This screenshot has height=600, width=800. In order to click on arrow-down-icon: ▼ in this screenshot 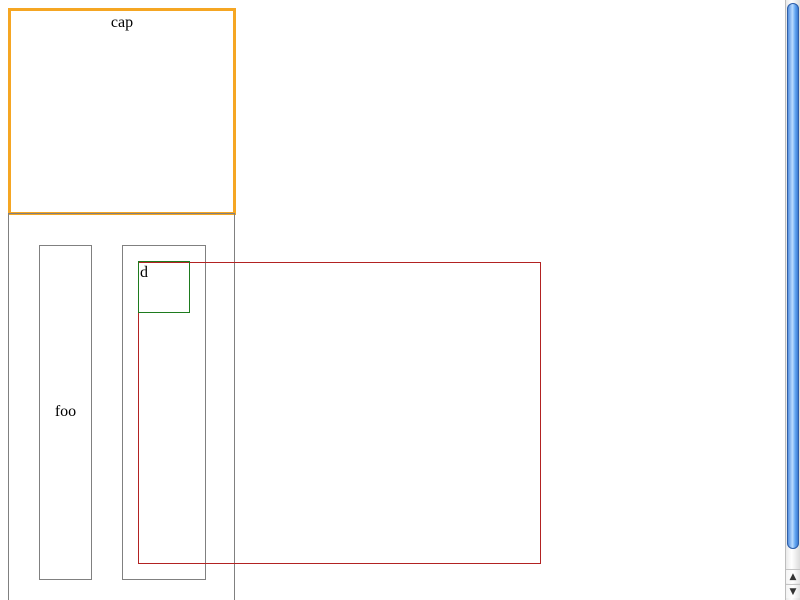, I will do `click(793, 591)`.